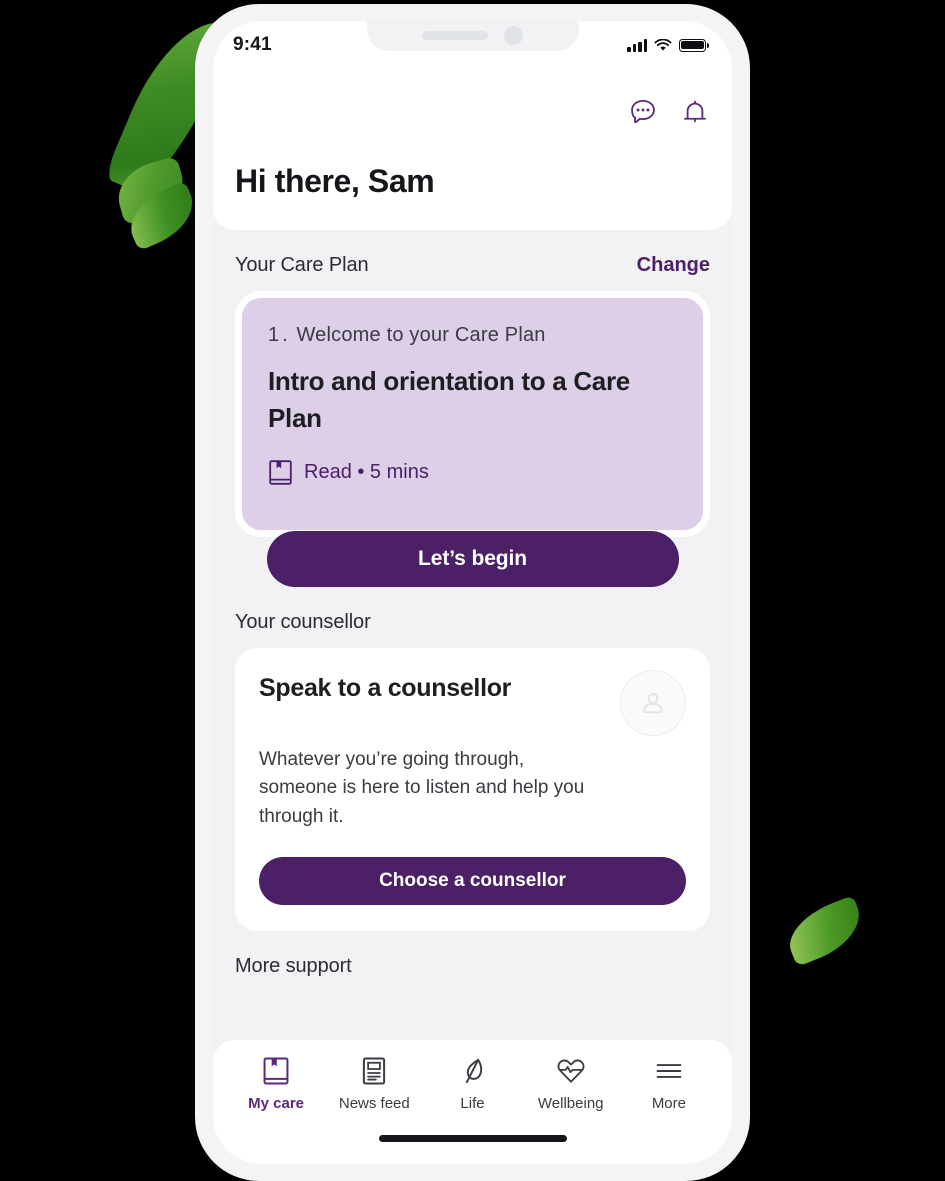 This screenshot has height=1181, width=945. Describe the element at coordinates (472, 472) in the screenshot. I see `care-plan-meta: Read • 5 mins` at that location.